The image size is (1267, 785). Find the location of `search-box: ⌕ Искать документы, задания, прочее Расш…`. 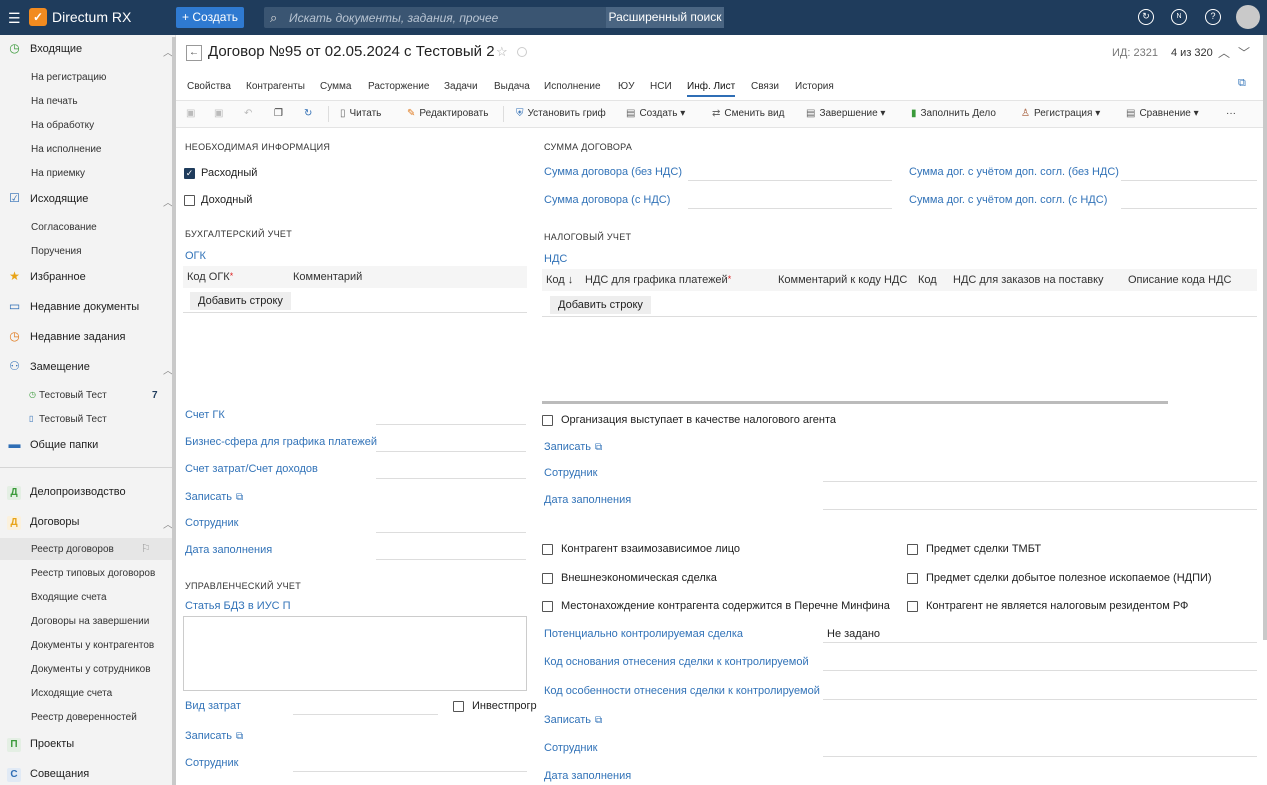

search-box: ⌕ Искать документы, задания, прочее Расш… is located at coordinates (494, 17).